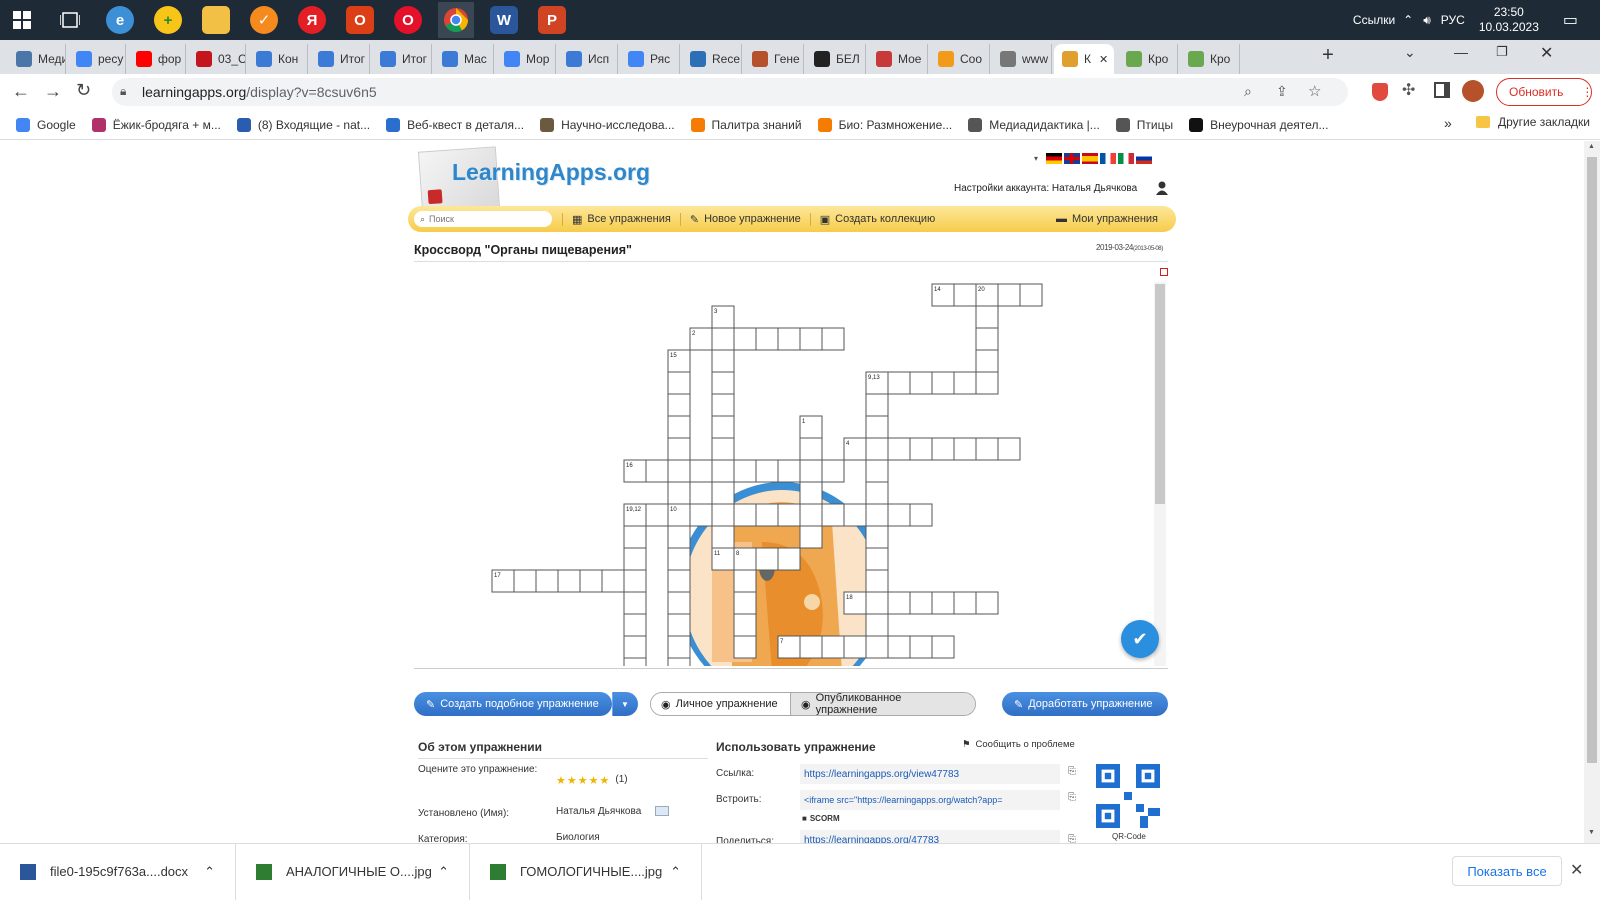 The width and height of the screenshot is (1600, 900). What do you see at coordinates (264, 20) in the screenshot?
I see `shield-browser-icon: ✓` at bounding box center [264, 20].